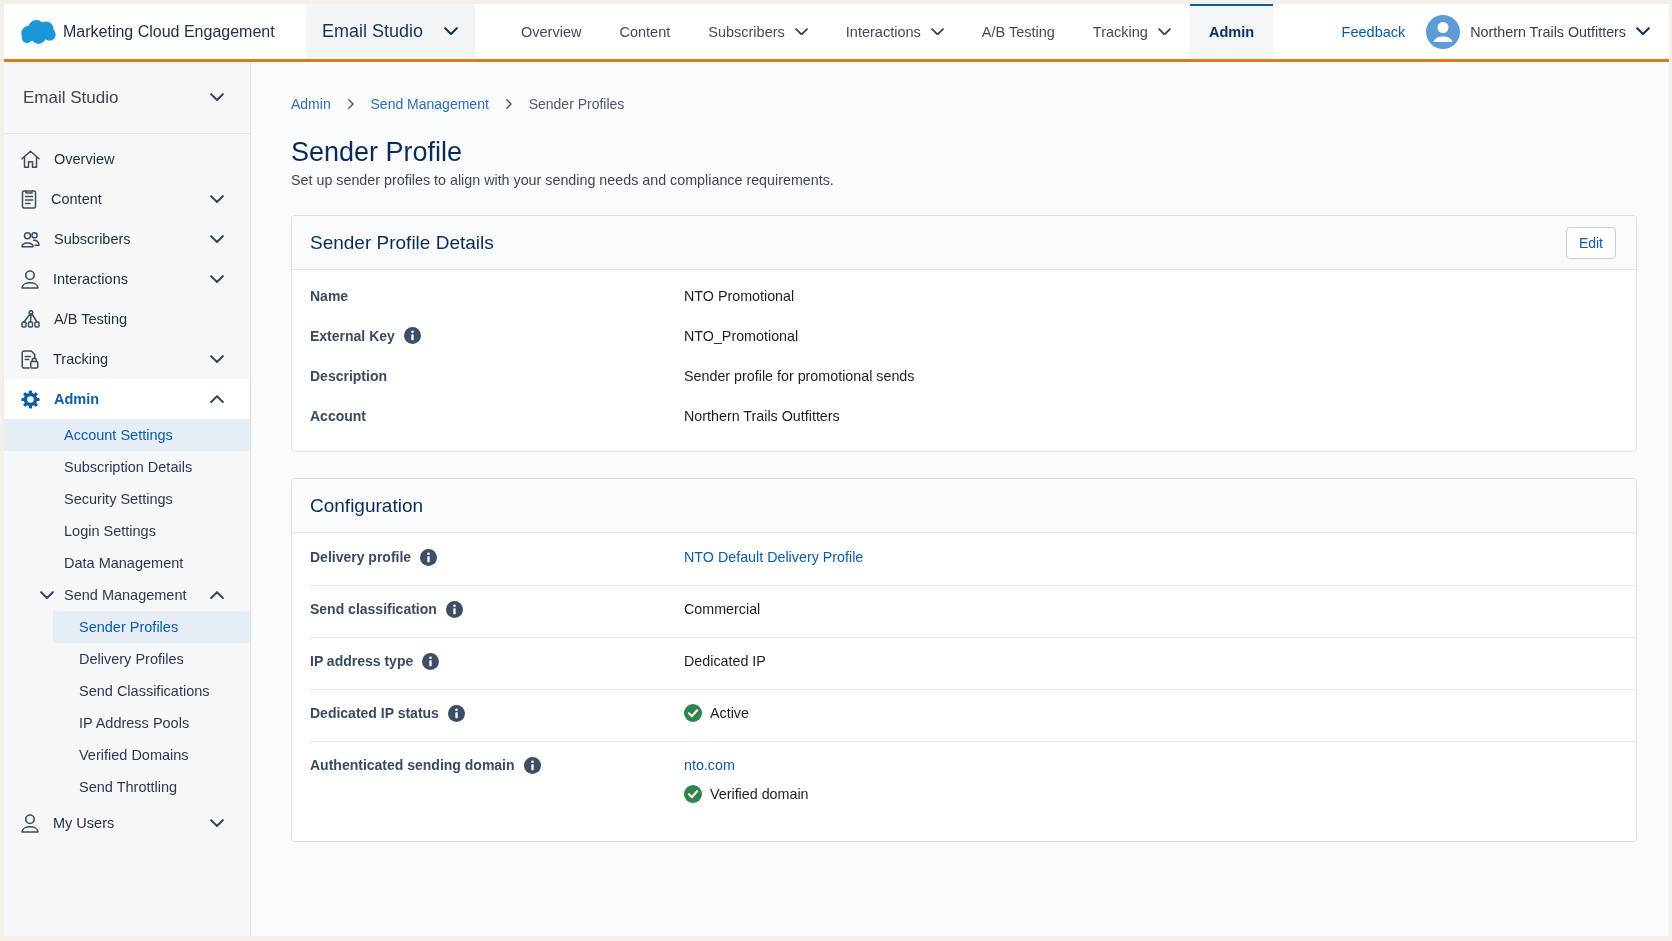 The image size is (1672, 941). What do you see at coordinates (151, 691) in the screenshot?
I see `sidebar-subitem: Send Classifications` at bounding box center [151, 691].